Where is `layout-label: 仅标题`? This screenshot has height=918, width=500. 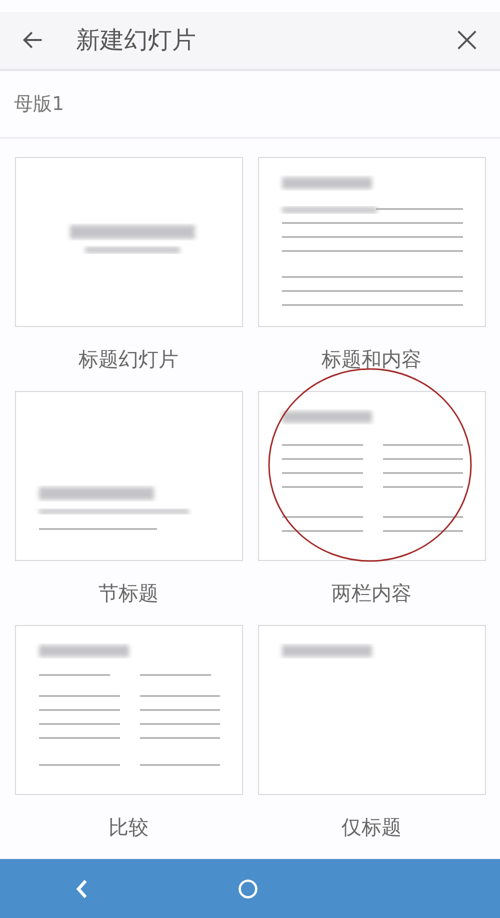 layout-label: 仅标题 is located at coordinates (372, 827).